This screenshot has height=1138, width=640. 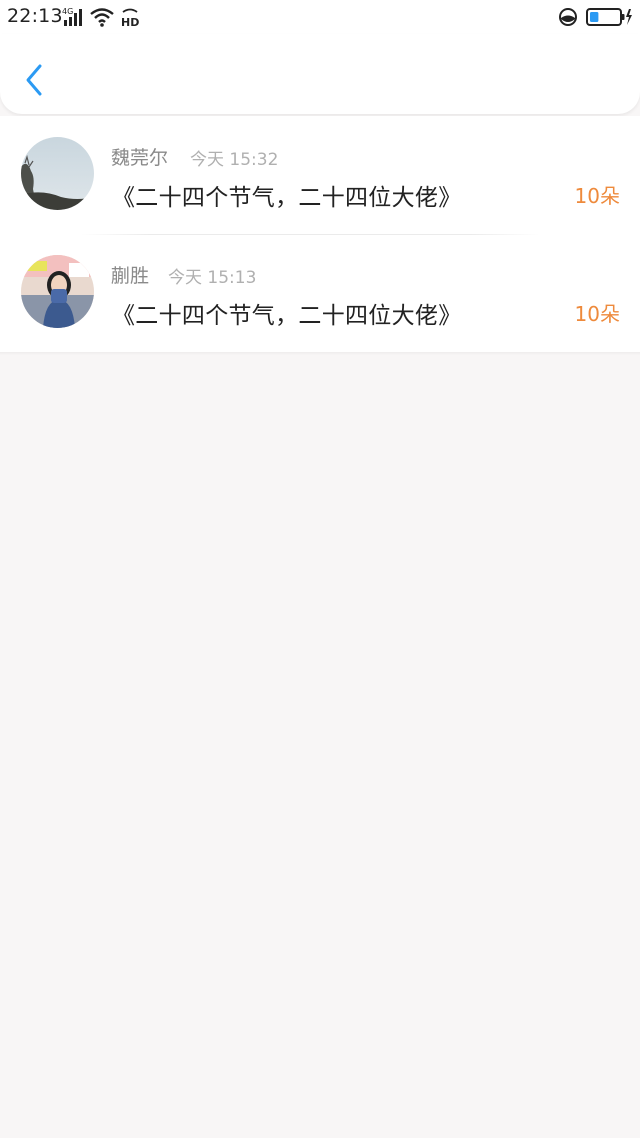 I want to click on signal-icon: 4G, so click(x=73, y=17).